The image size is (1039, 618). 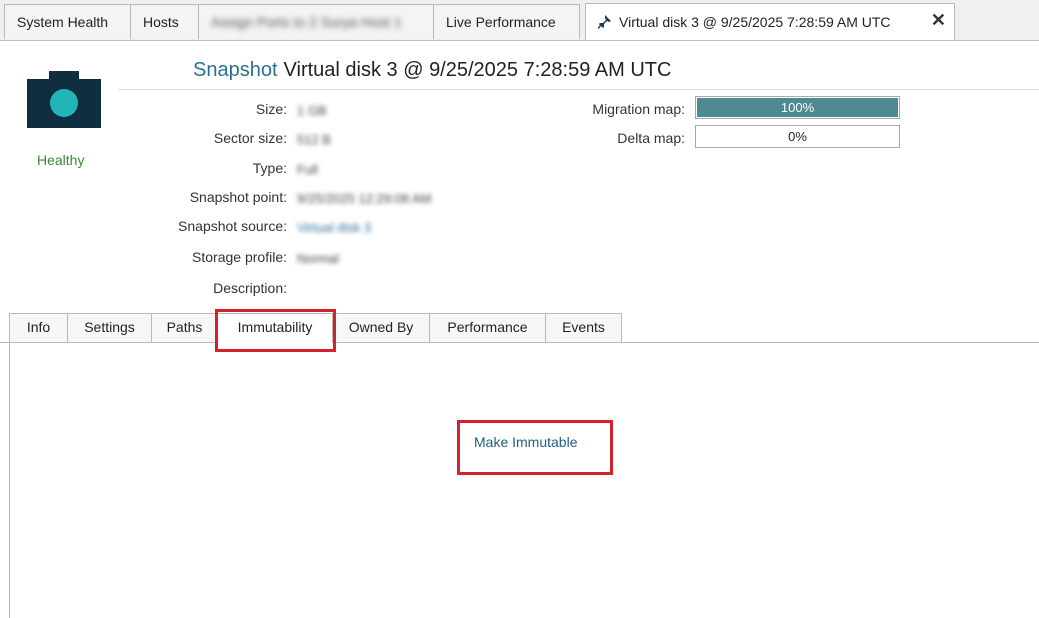 I want to click on migration-map-value: 100%, so click(x=797, y=107).